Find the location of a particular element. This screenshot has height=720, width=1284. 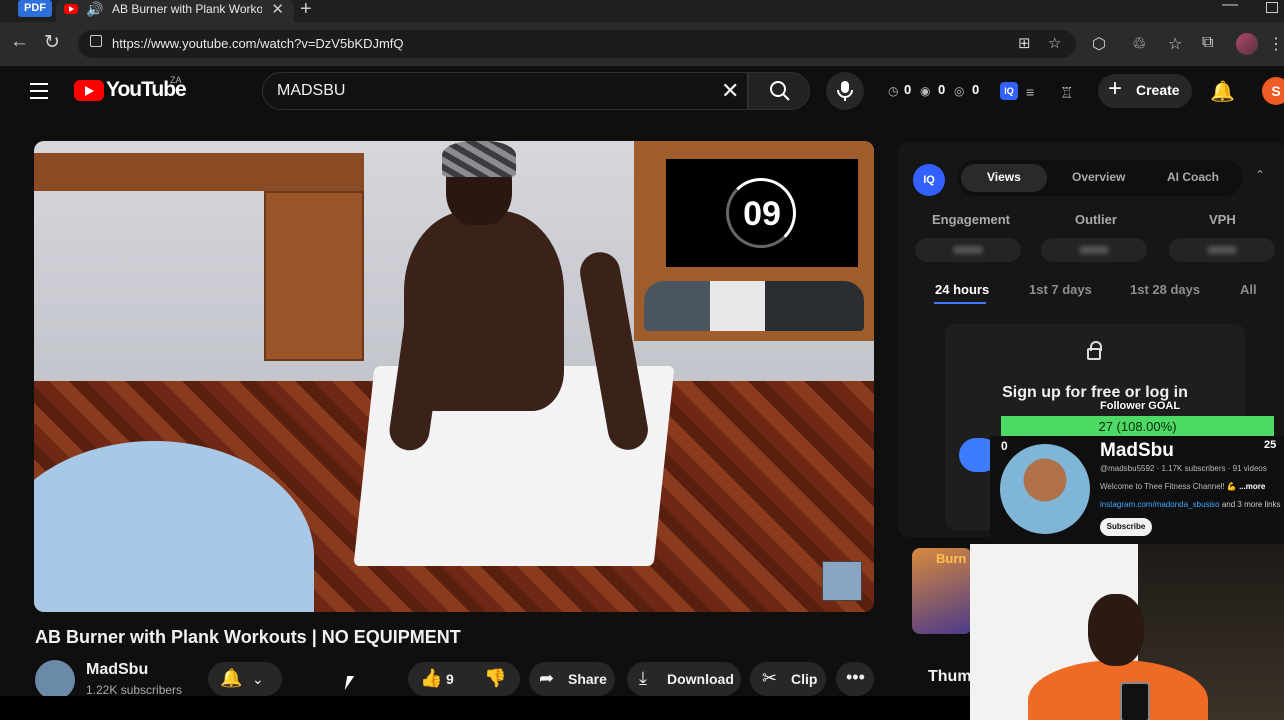

related-section-label: Thum is located at coordinates (950, 676).